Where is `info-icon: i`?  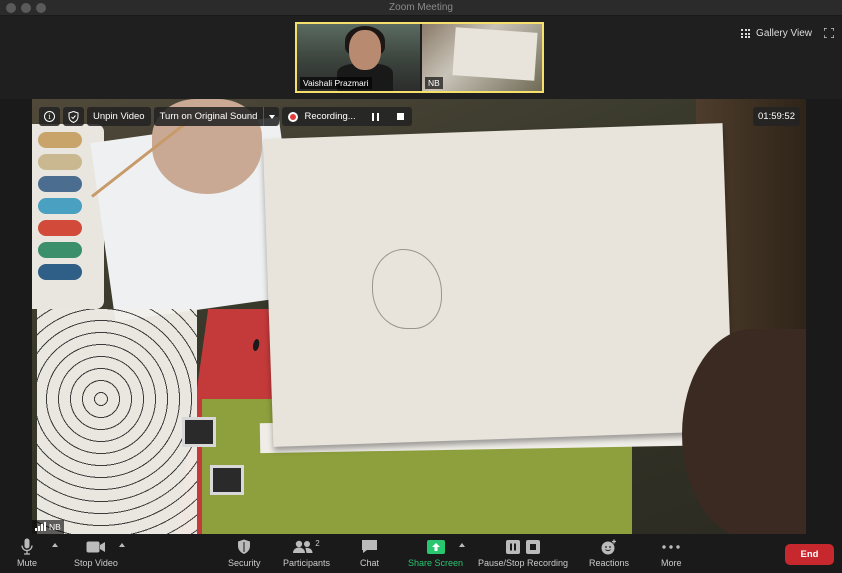
info-icon: i is located at coordinates (49, 116).